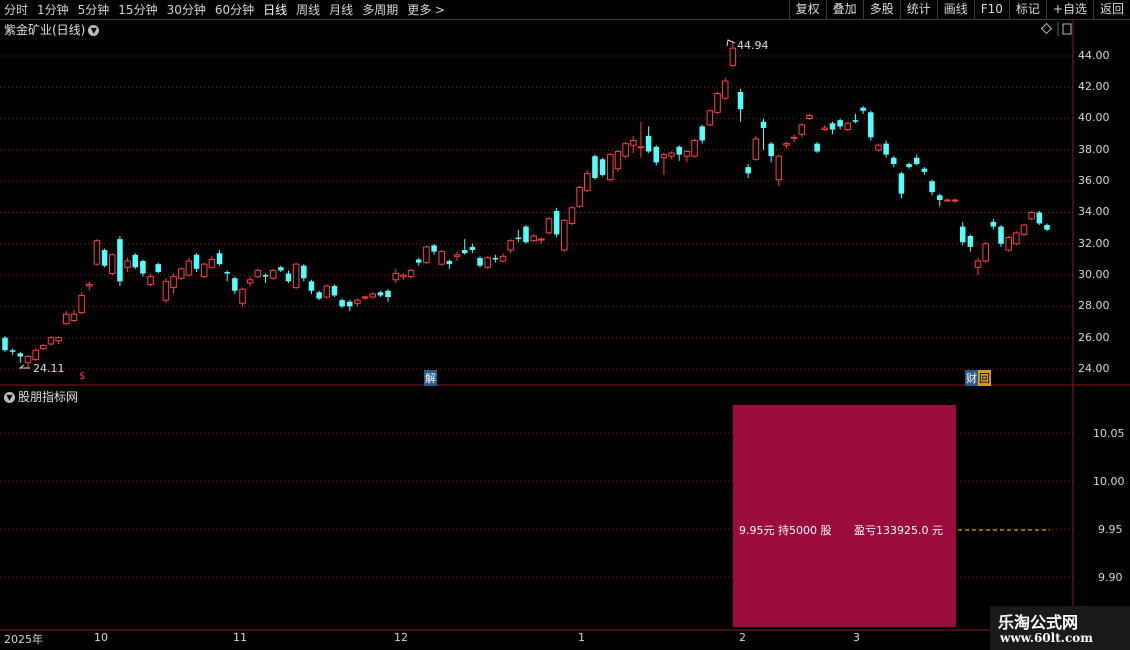 The height and width of the screenshot is (650, 1130). I want to click on min-price-marker, so click(24, 366).